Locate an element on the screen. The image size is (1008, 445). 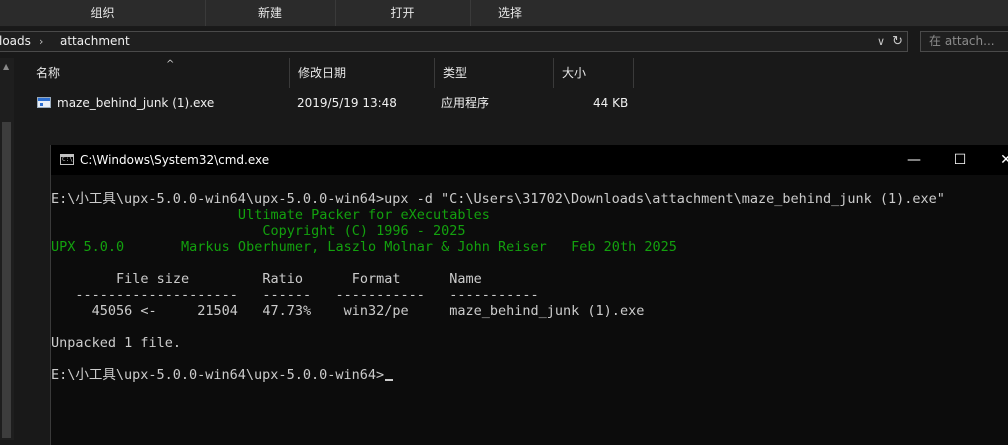
close-button: ✕ is located at coordinates (995, 160).